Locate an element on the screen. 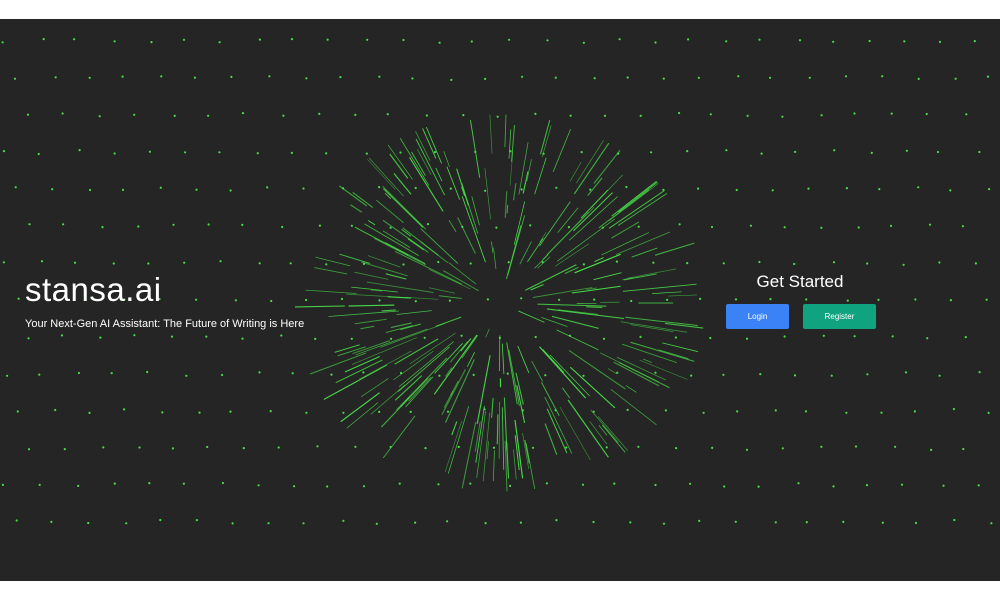  register-button: Register is located at coordinates (839, 316).